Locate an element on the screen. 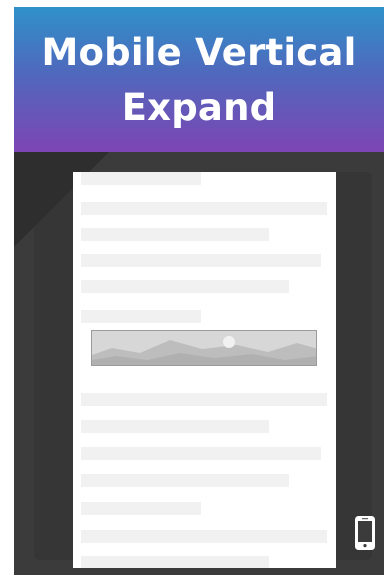 Image resolution: width=386 pixels, height=578 pixels. card-title: Mobile Vertical Expand is located at coordinates (199, 79).